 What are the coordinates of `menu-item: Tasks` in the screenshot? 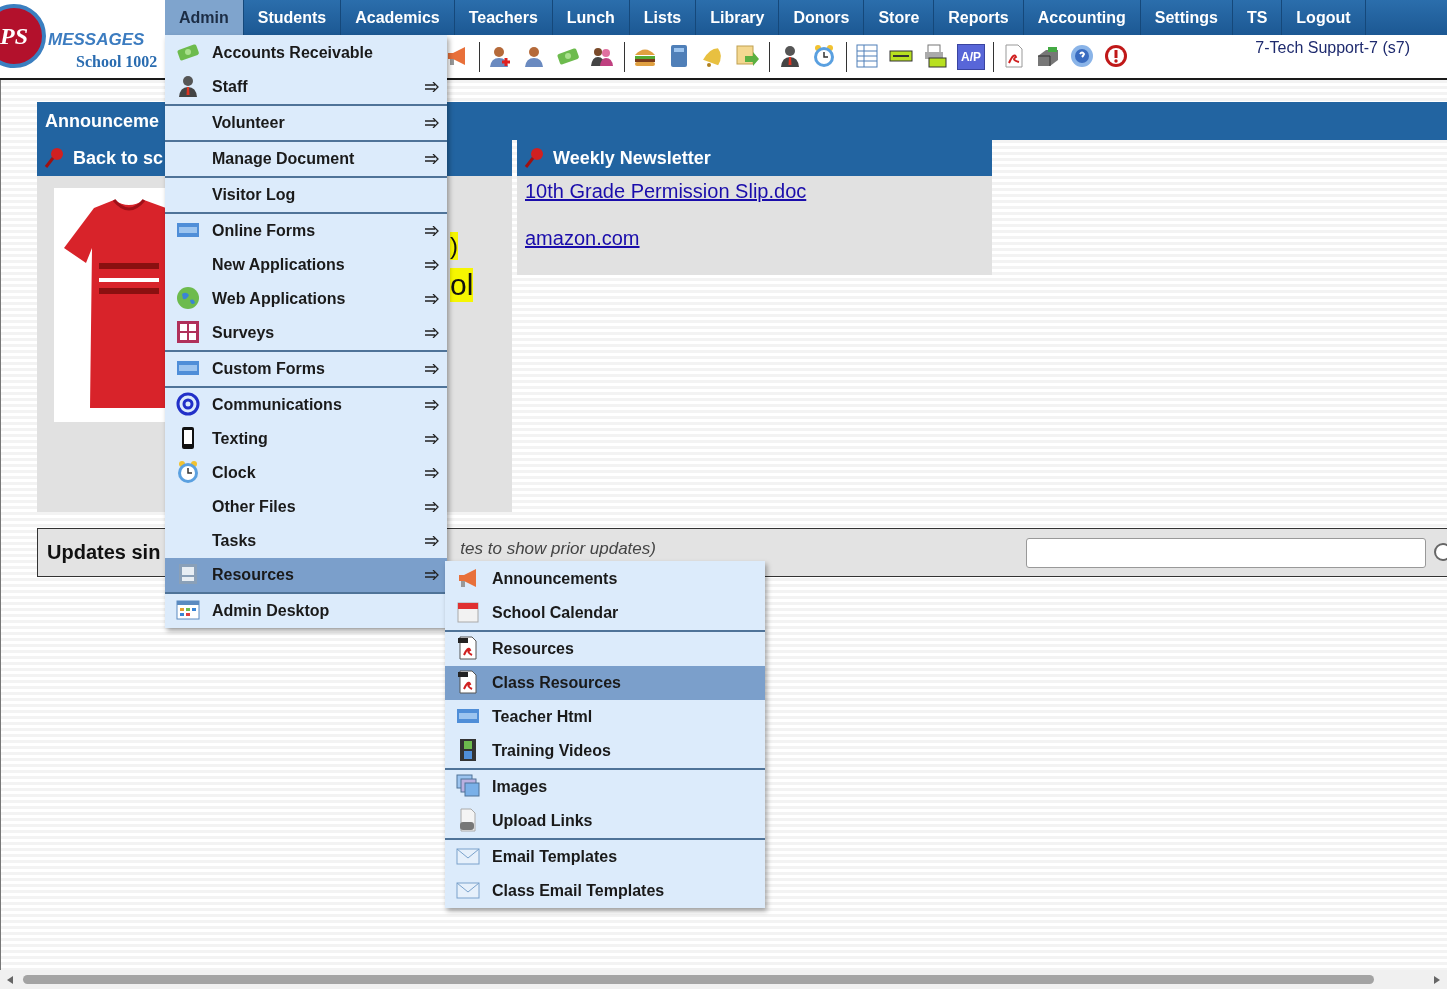 It's located at (306, 541).